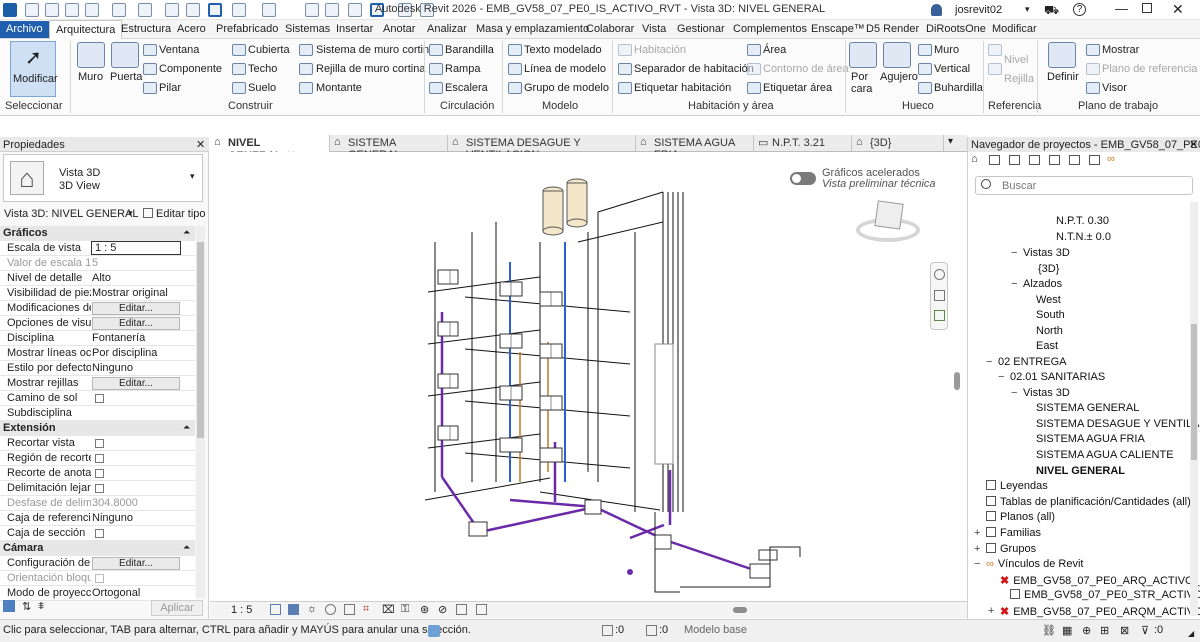  Describe the element at coordinates (97, 503) in the screenshot. I see `property-row: Desfase de delimit...304.8000` at that location.